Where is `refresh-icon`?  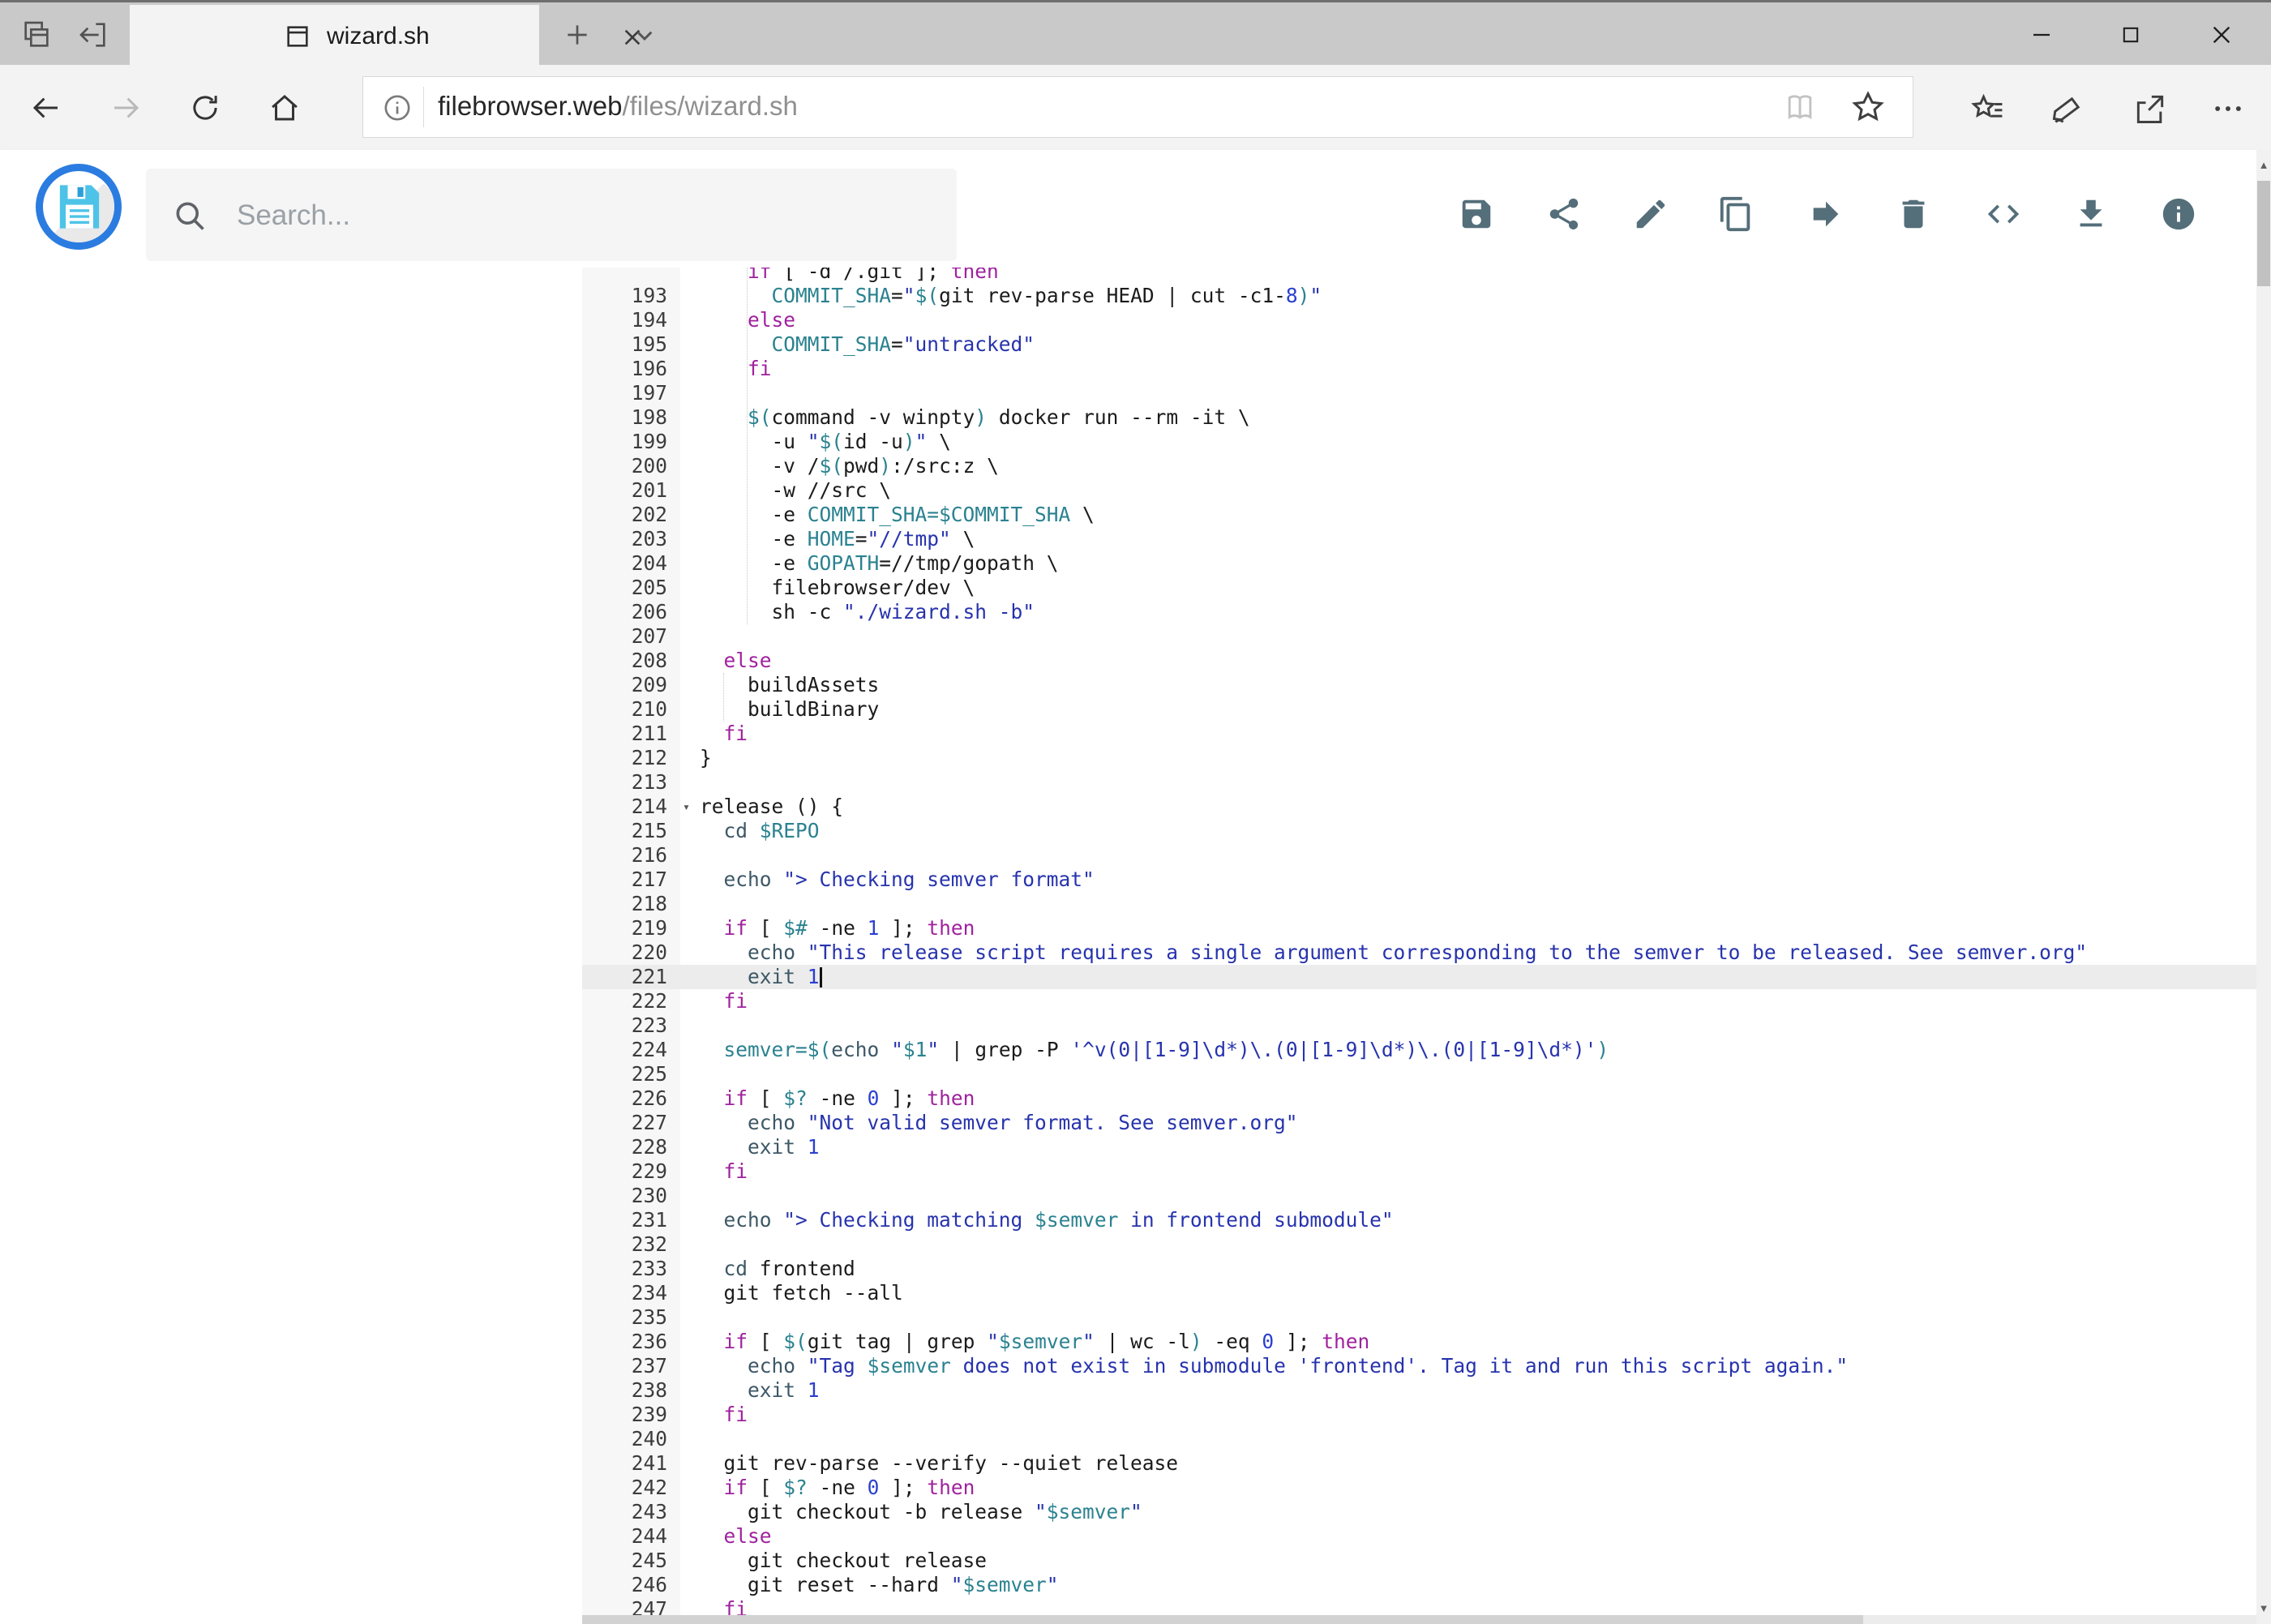
refresh-icon is located at coordinates (205, 108).